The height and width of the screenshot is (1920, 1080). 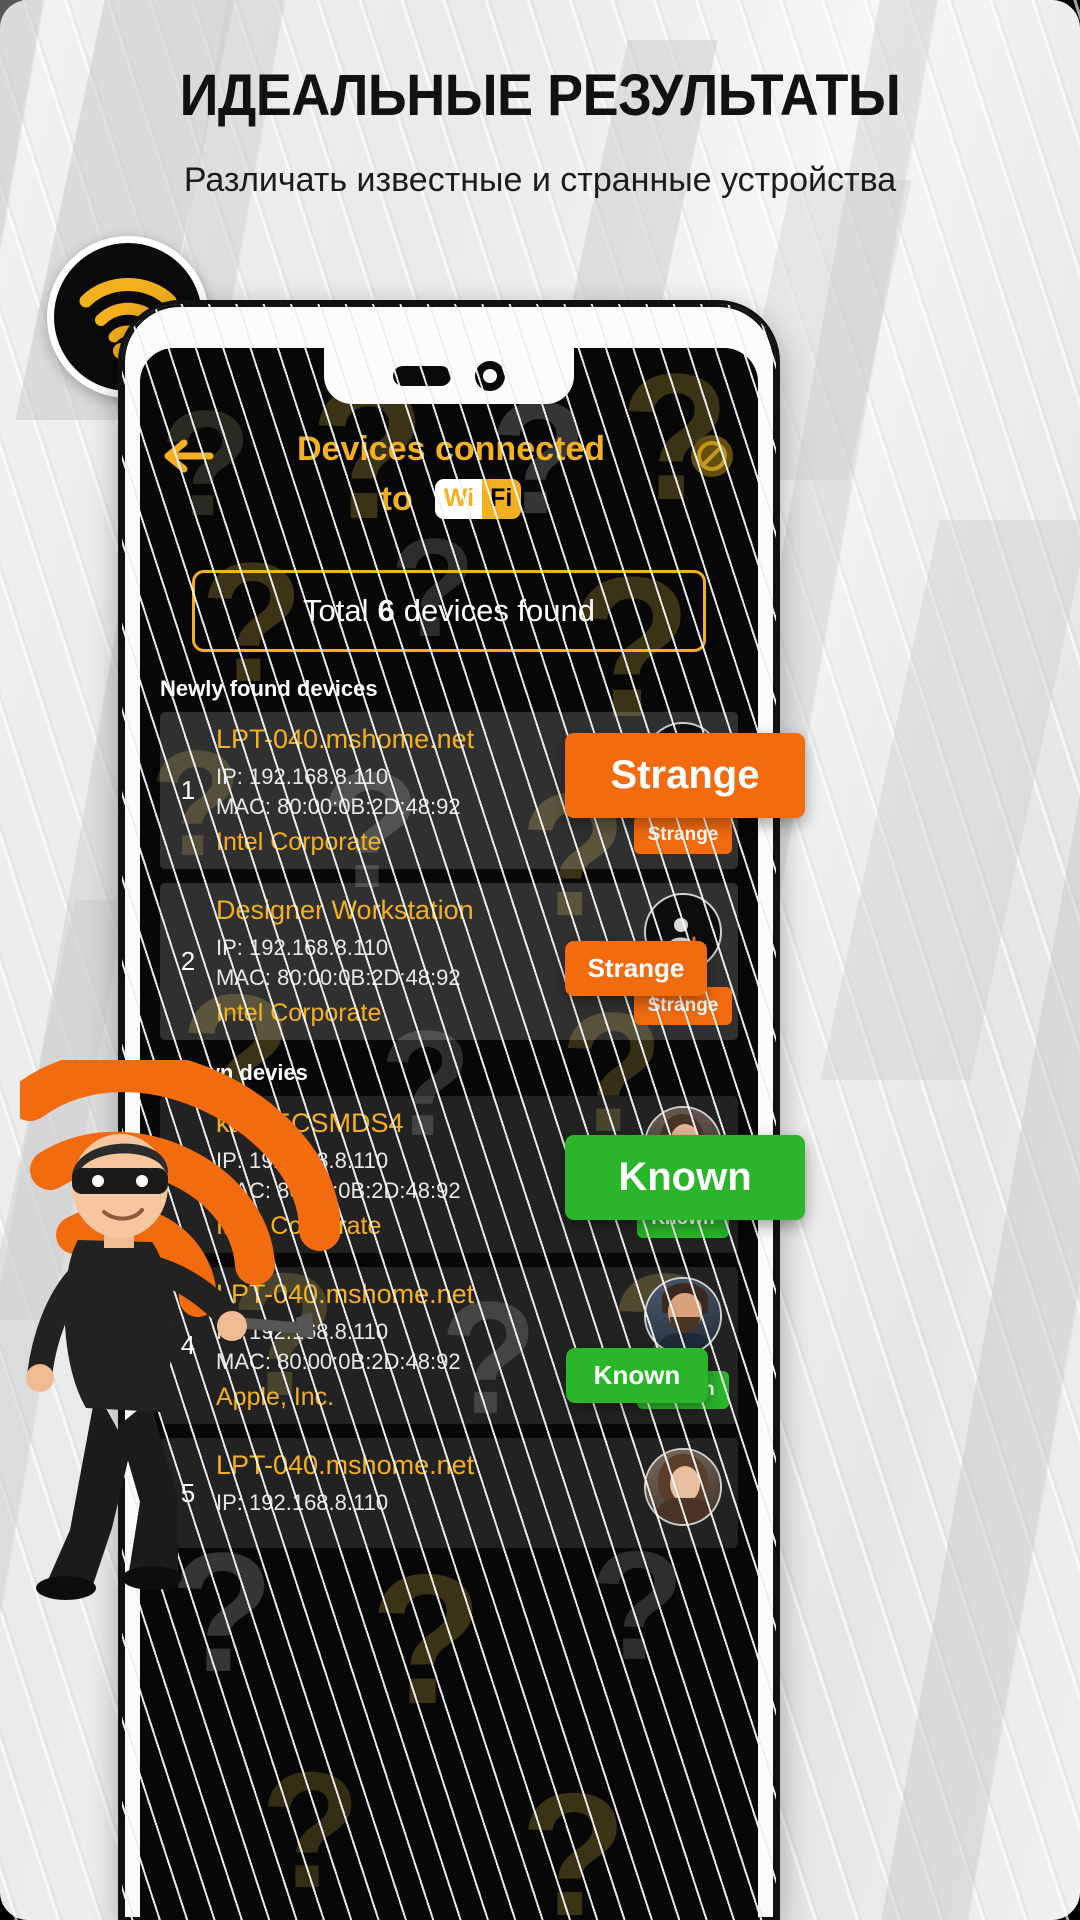 I want to click on total-count: 6, so click(x=386, y=610).